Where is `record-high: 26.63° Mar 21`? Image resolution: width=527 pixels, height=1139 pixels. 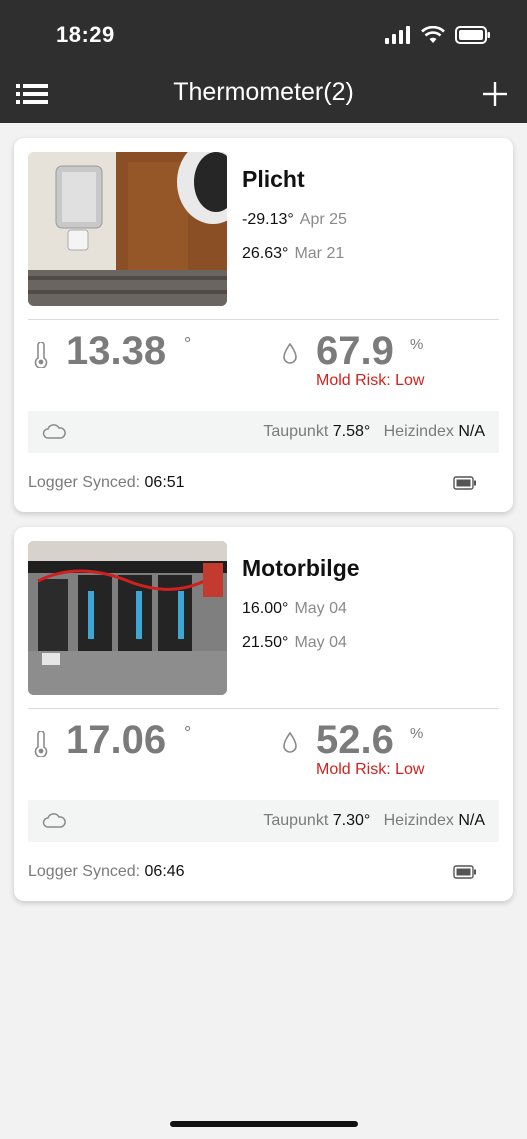 record-high: 26.63° Mar 21 is located at coordinates (293, 254).